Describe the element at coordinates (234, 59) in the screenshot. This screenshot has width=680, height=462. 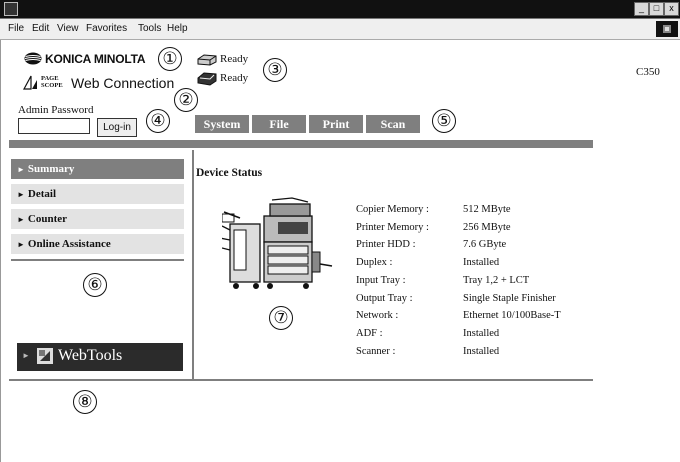
I see `printer-status-text: Ready` at that location.